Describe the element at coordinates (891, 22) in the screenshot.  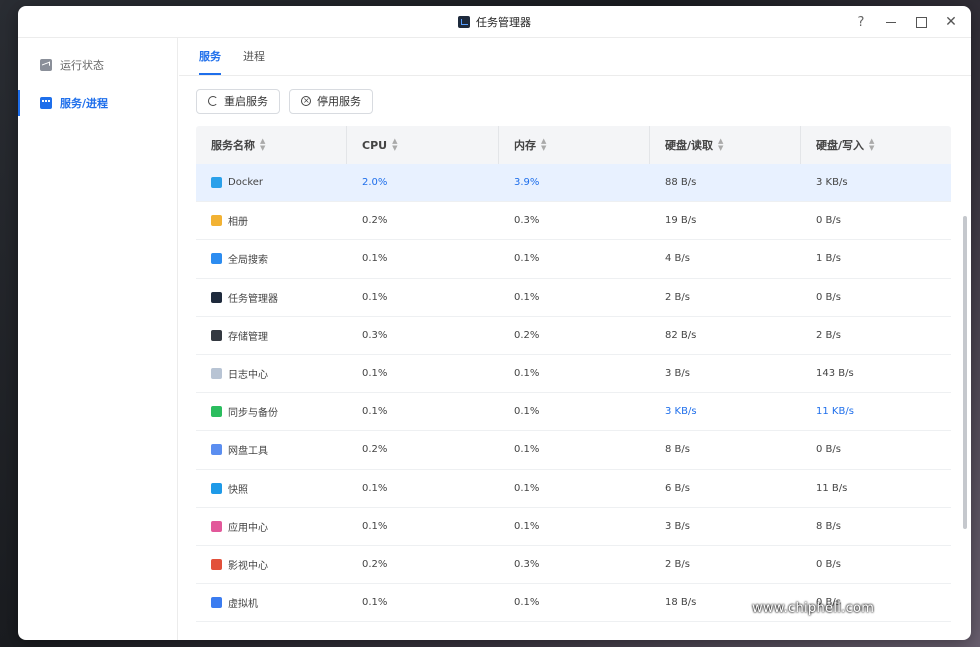
I see `minimize-button` at that location.